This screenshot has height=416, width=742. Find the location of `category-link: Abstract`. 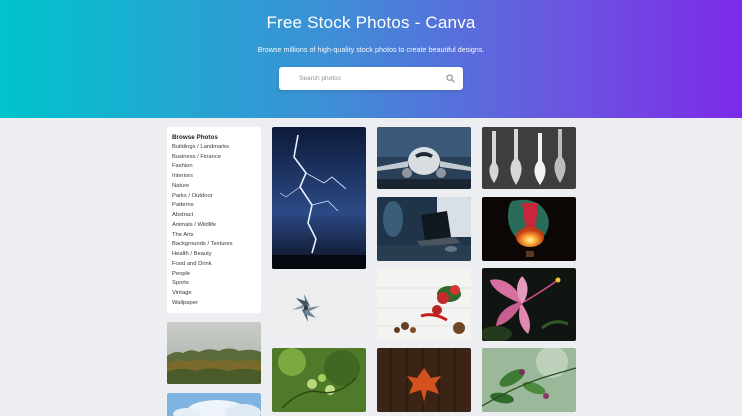

category-link: Abstract is located at coordinates (214, 216).